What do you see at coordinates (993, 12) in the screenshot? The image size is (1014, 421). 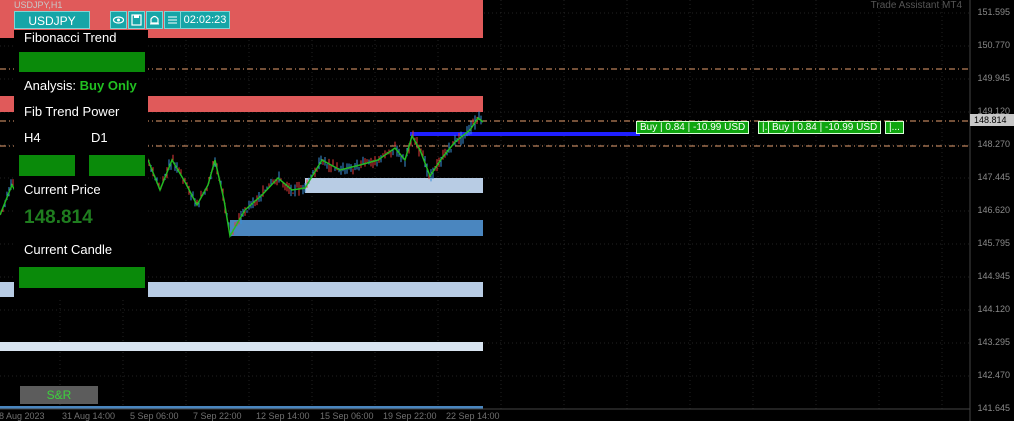 I see `price-label: 151.595` at bounding box center [993, 12].